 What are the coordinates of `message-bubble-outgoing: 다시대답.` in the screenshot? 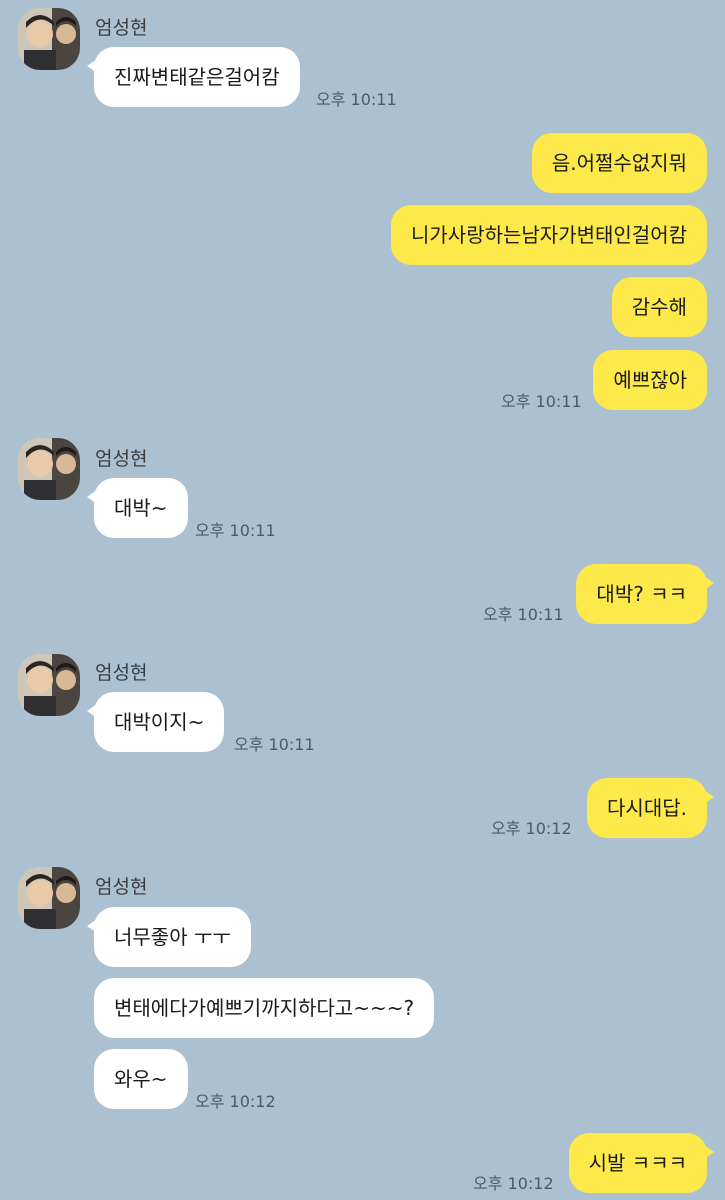 It's located at (650, 808).